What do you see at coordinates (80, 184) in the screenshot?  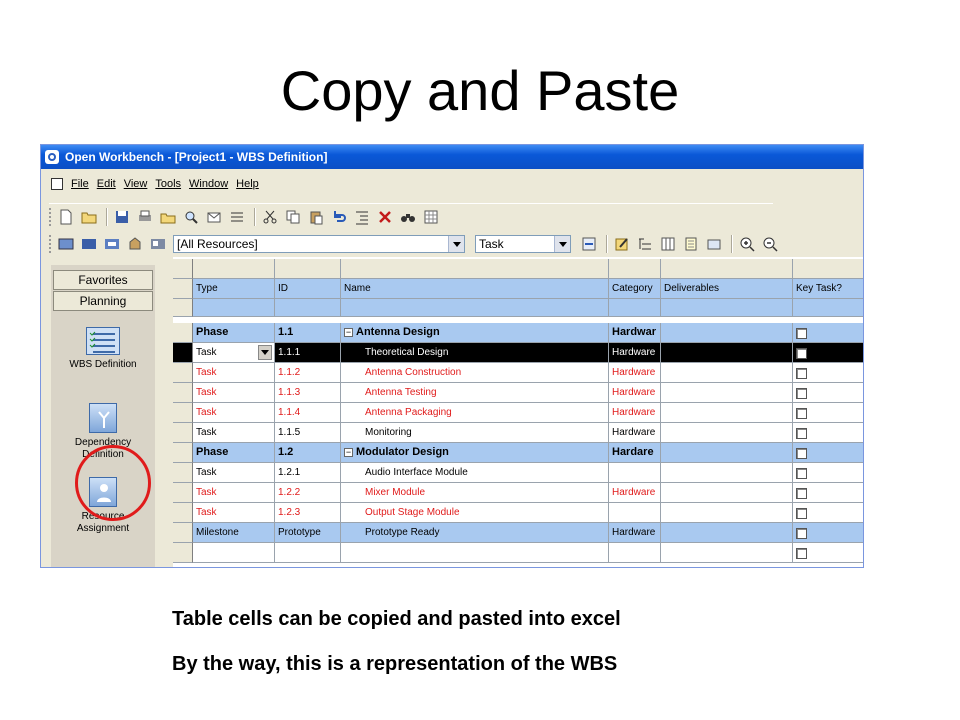 I see `menu-file: File` at bounding box center [80, 184].